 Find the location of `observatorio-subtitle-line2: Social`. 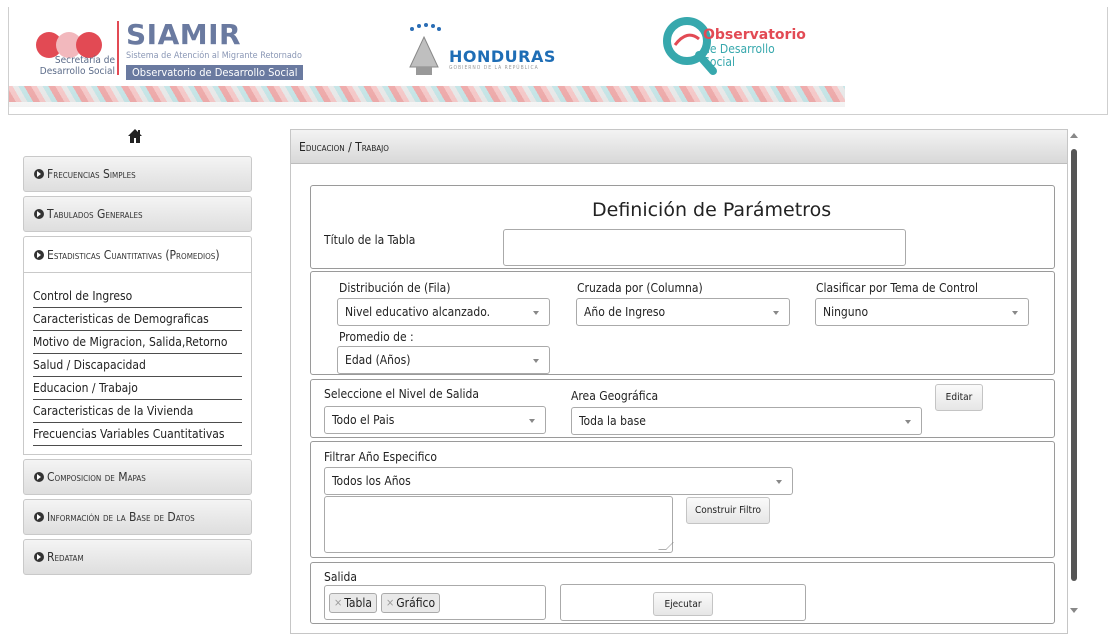

observatorio-subtitle-line2: Social is located at coordinates (719, 62).